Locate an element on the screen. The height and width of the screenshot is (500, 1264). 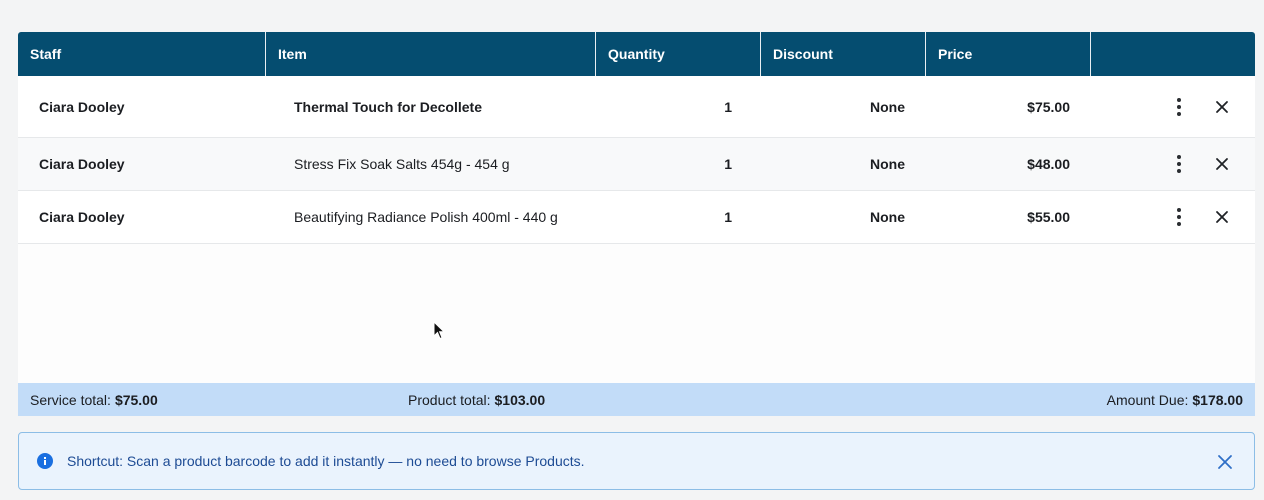
amount-due-value: $178.00 is located at coordinates (1217, 399).